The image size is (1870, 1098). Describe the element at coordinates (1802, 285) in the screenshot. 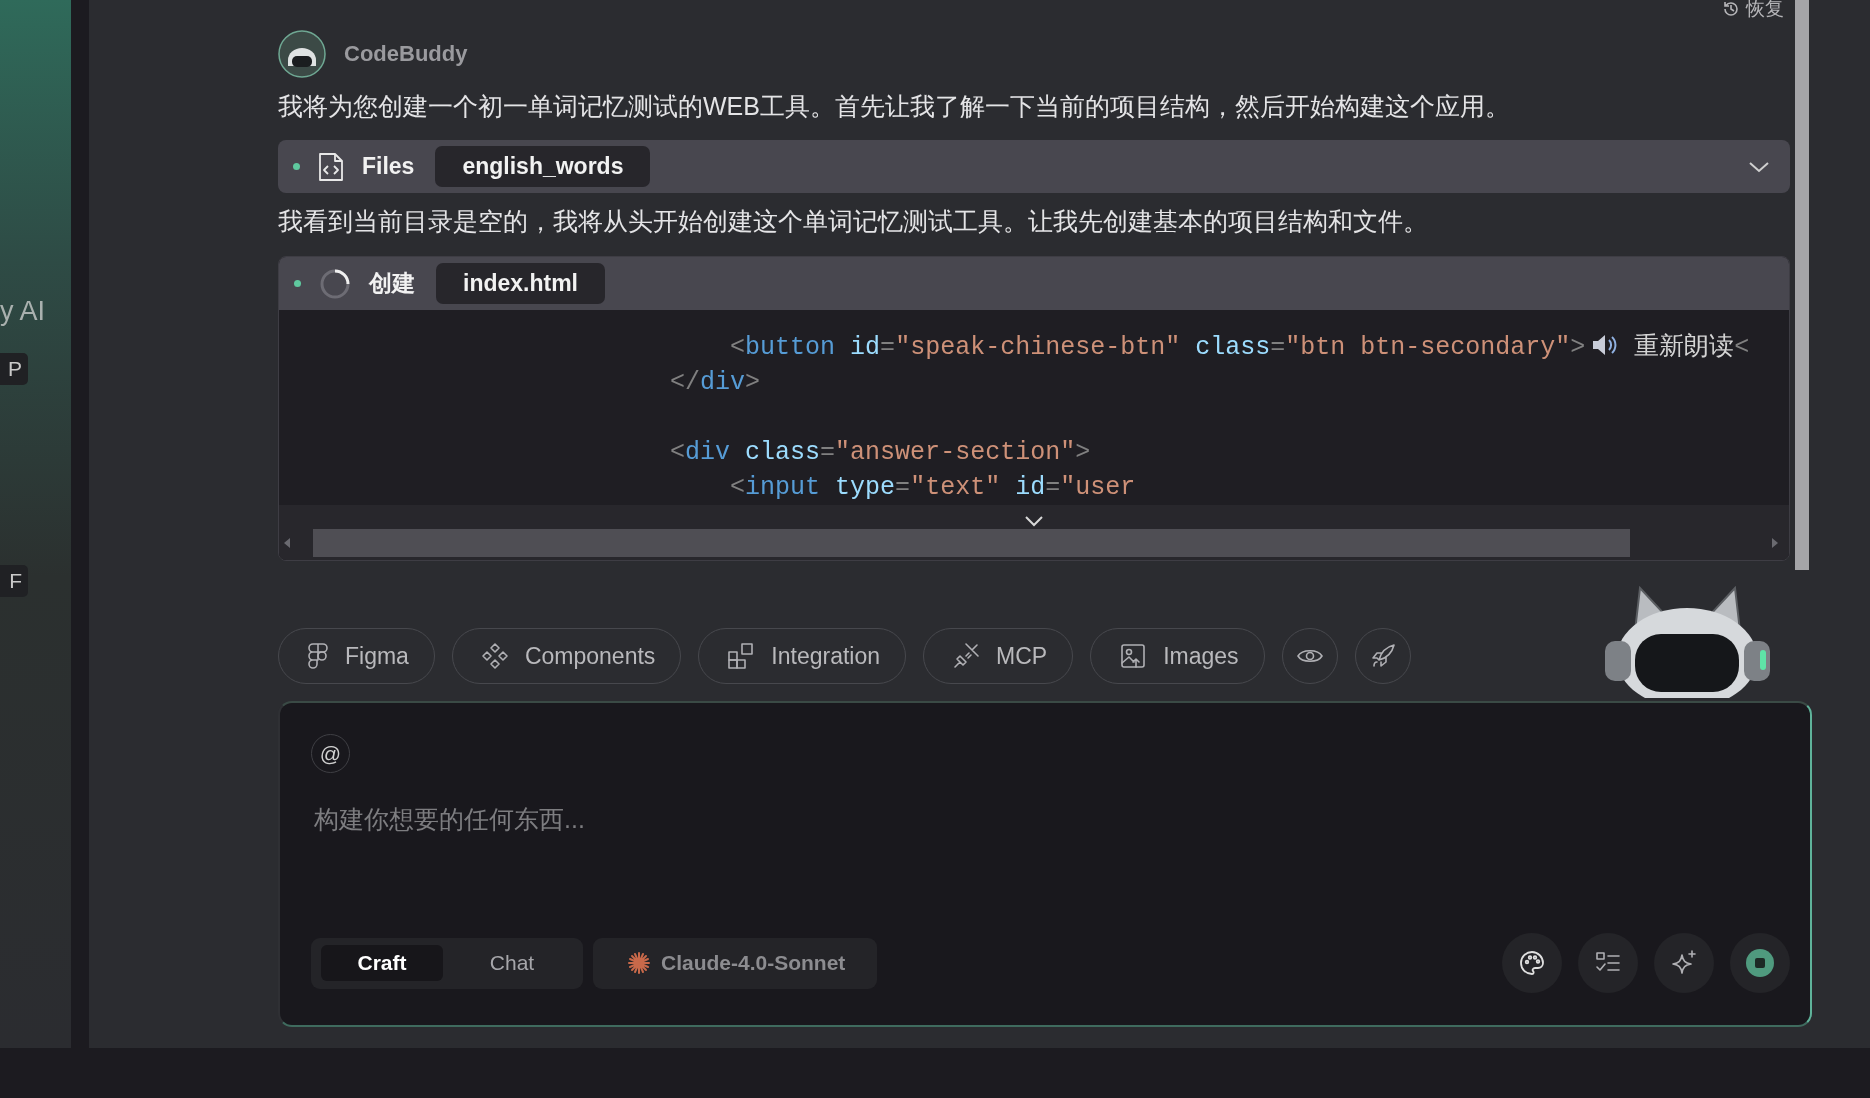

I see `vertical-scrollbar` at that location.